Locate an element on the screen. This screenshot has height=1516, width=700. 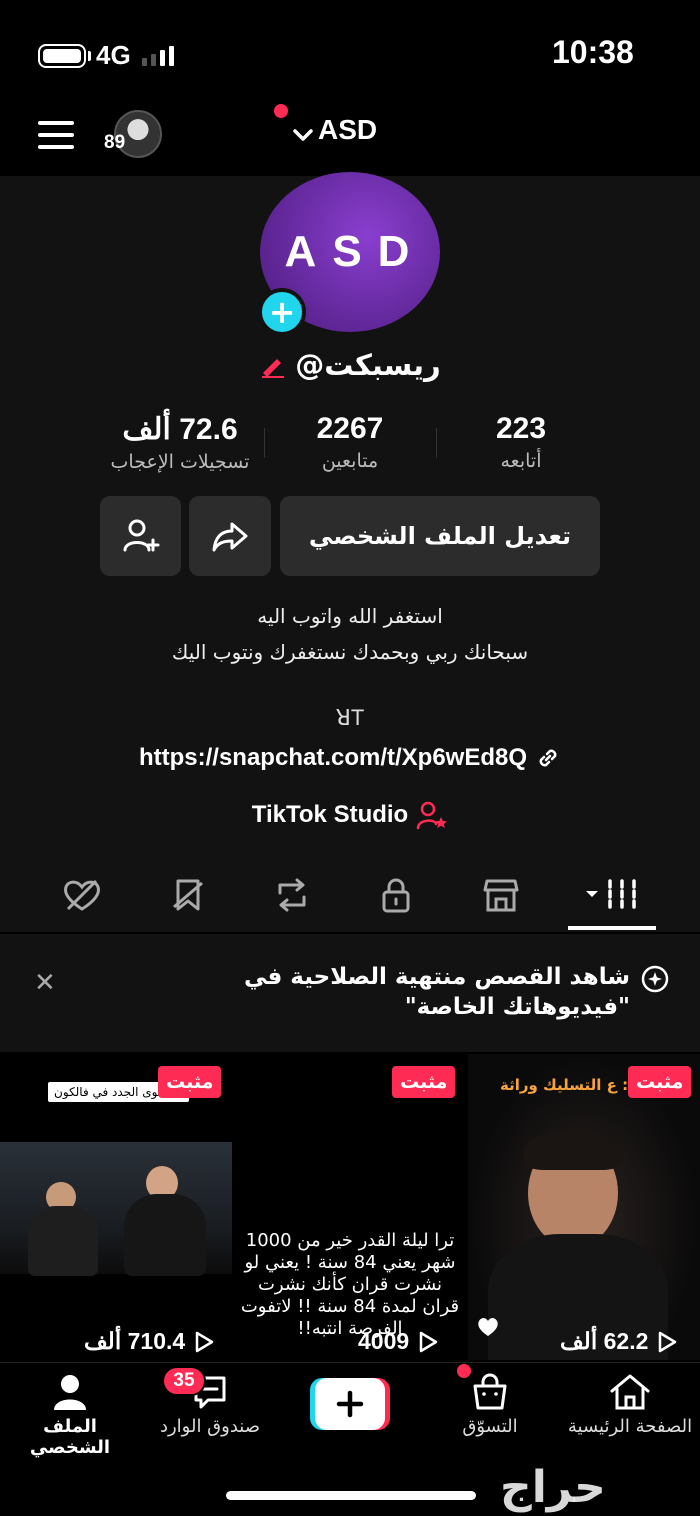
link-icon is located at coordinates (548, 758).